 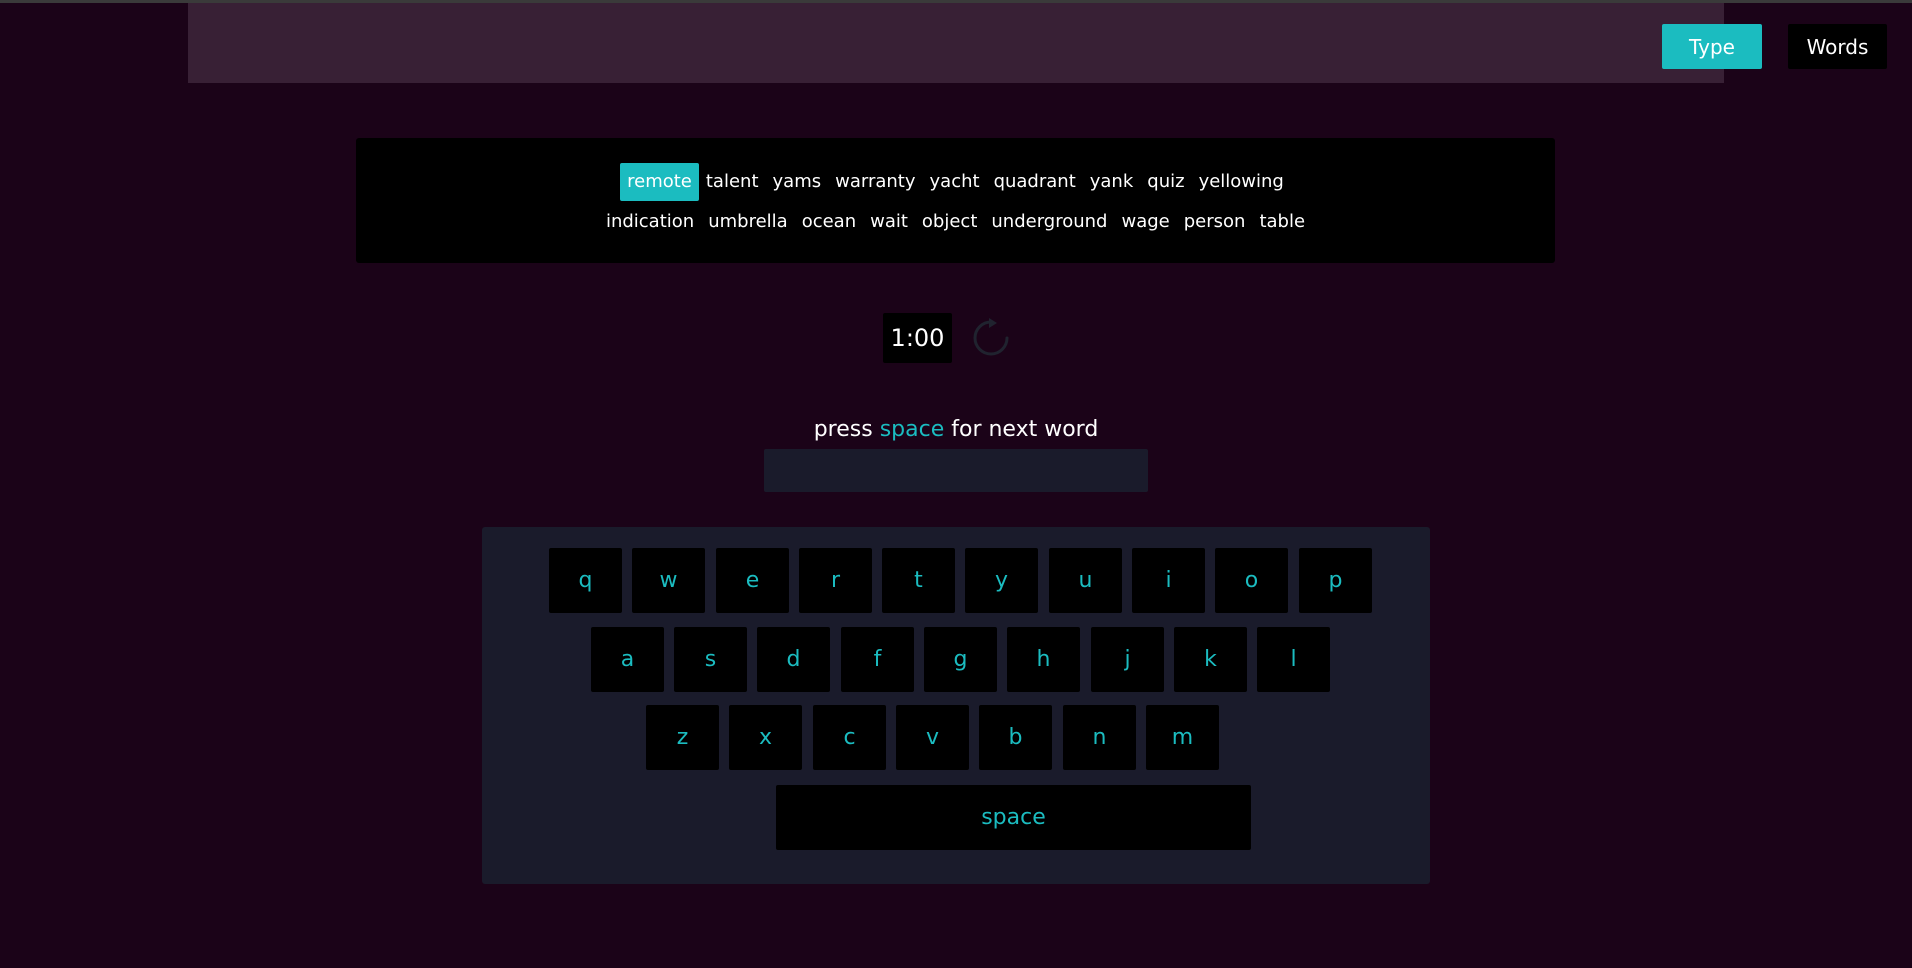 What do you see at coordinates (912, 429) in the screenshot?
I see `hint-key: space` at bounding box center [912, 429].